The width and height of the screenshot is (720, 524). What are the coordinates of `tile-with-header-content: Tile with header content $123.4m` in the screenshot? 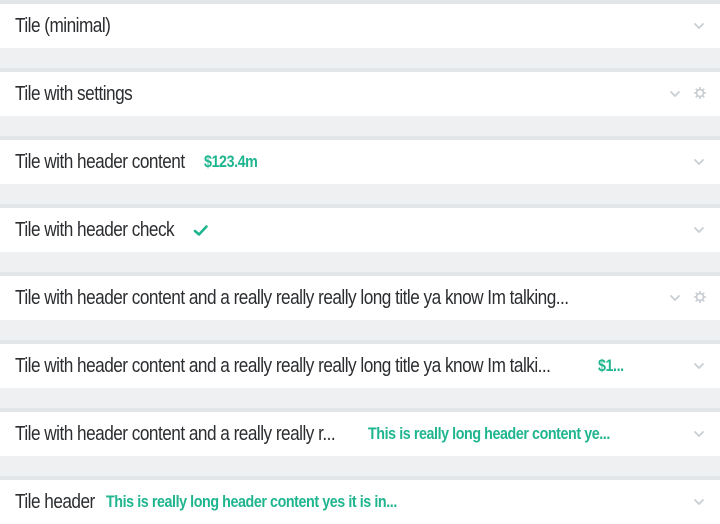 It's located at (360, 160).